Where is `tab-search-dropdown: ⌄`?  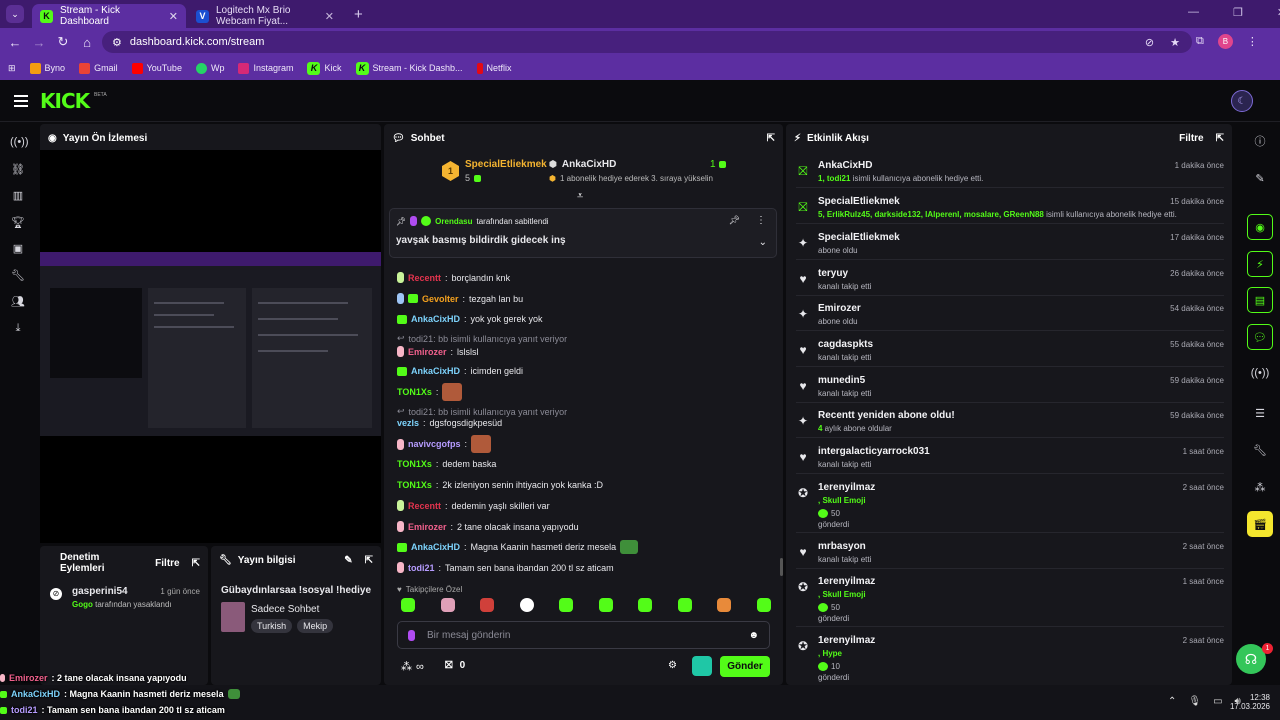
tab-search-dropdown: ⌄ is located at coordinates (15, 14).